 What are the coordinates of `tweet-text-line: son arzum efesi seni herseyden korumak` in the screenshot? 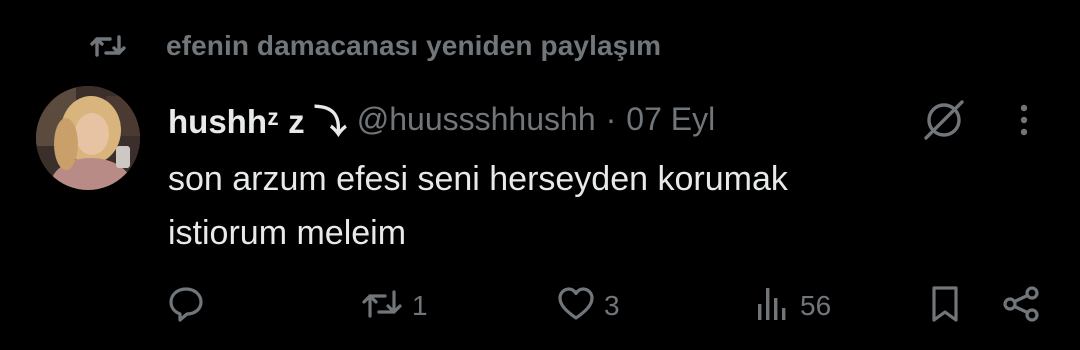 It's located at (478, 179).